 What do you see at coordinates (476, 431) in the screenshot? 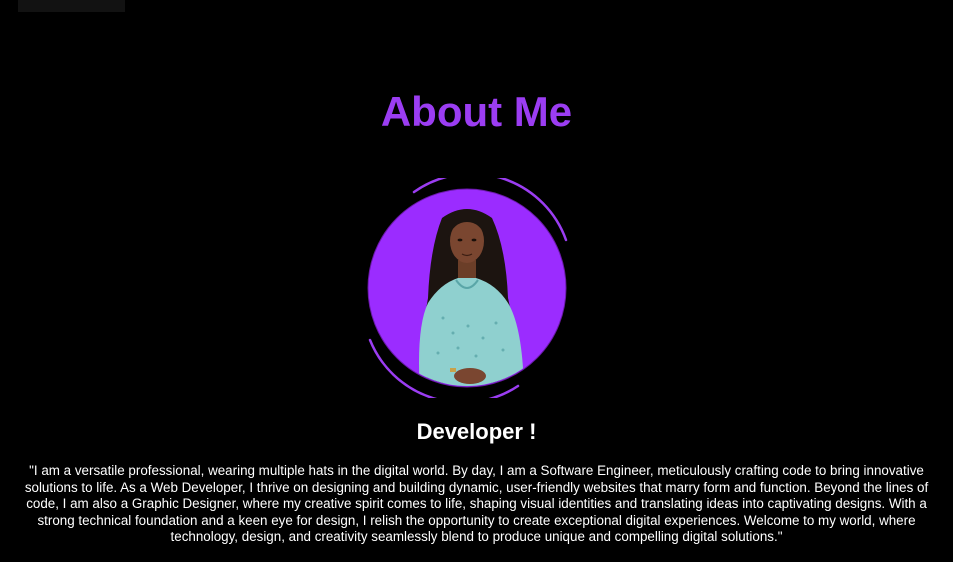
I see `role-heading: Developer !` at bounding box center [476, 431].